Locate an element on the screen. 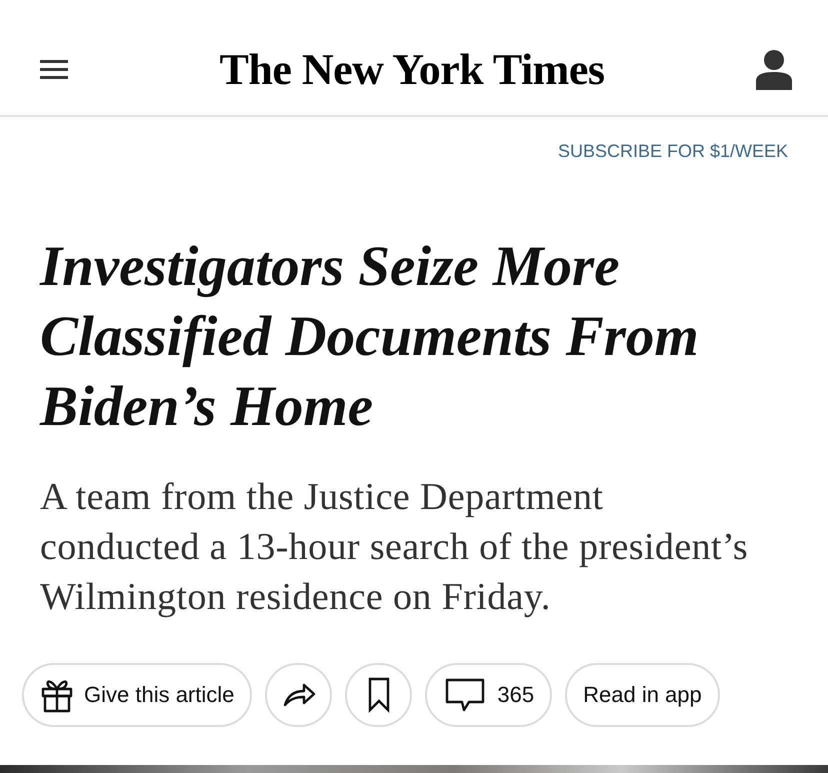 The width and height of the screenshot is (828, 773). bookmark-icon is located at coordinates (379, 695).